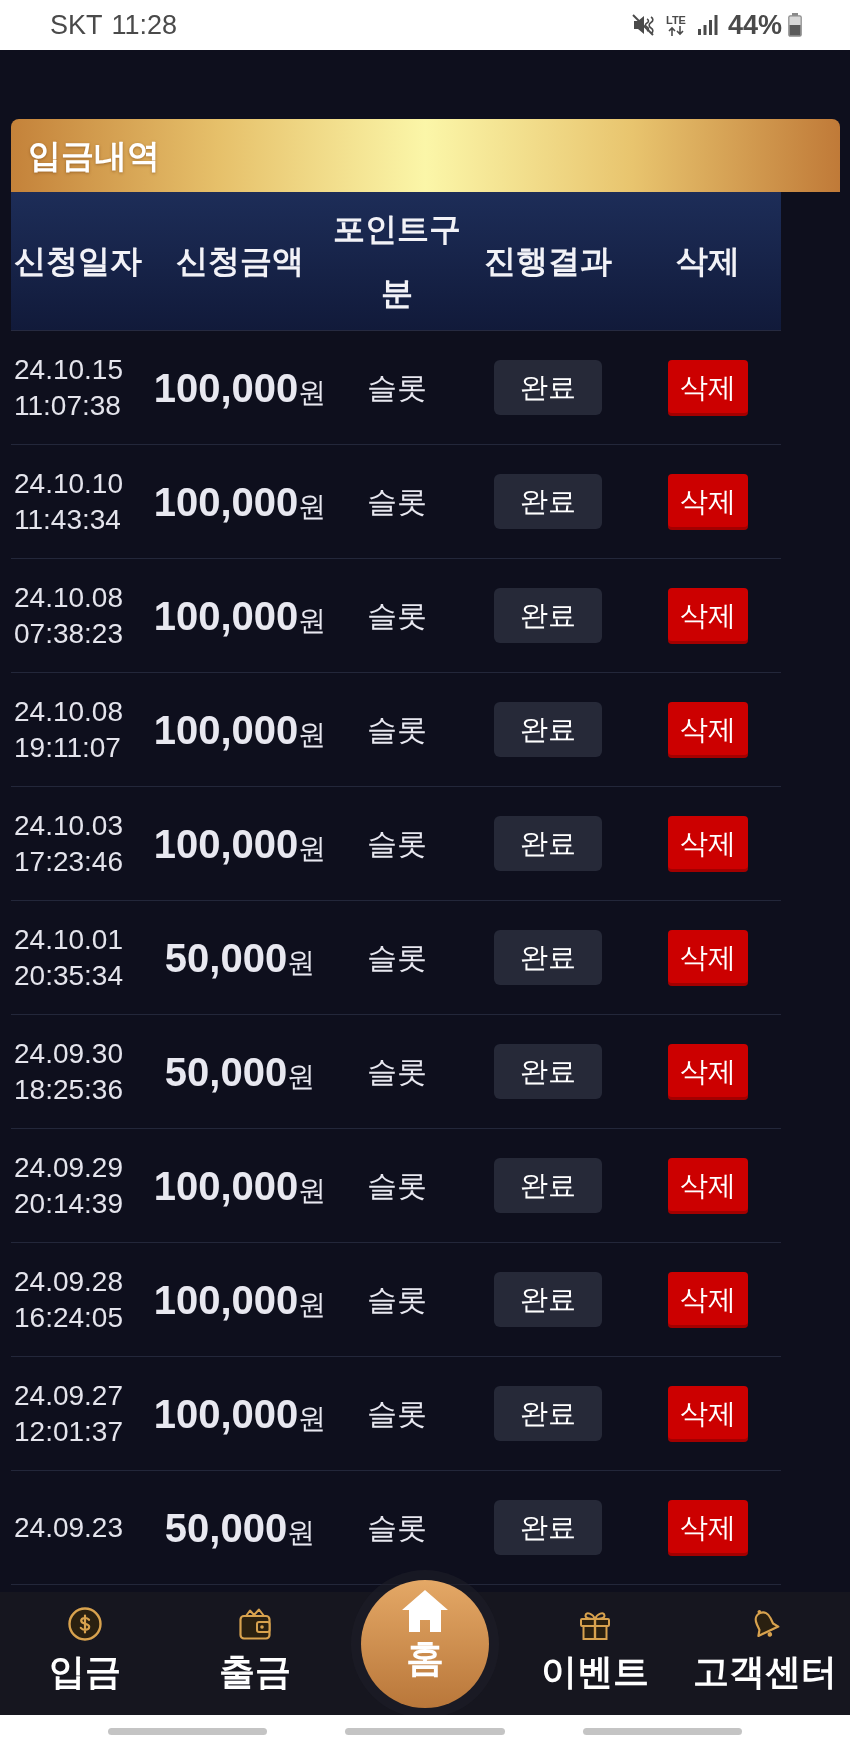  I want to click on request-time: 19:11:07, so click(68, 747).